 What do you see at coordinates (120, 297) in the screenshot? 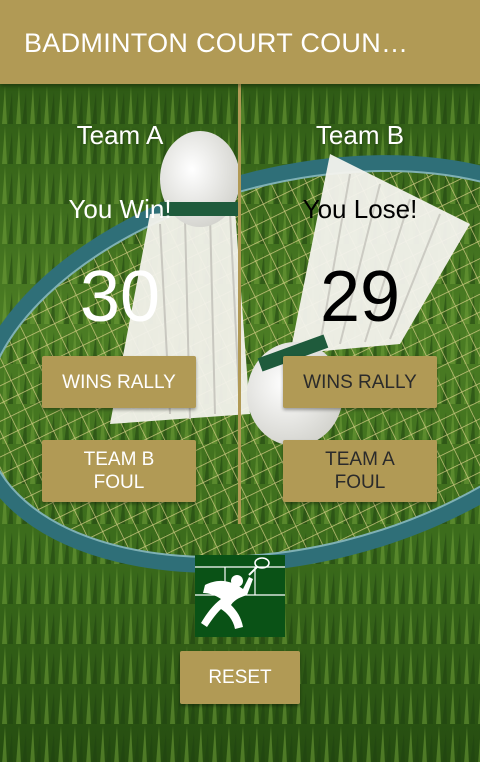
I see `team-a-score: 30` at bounding box center [120, 297].